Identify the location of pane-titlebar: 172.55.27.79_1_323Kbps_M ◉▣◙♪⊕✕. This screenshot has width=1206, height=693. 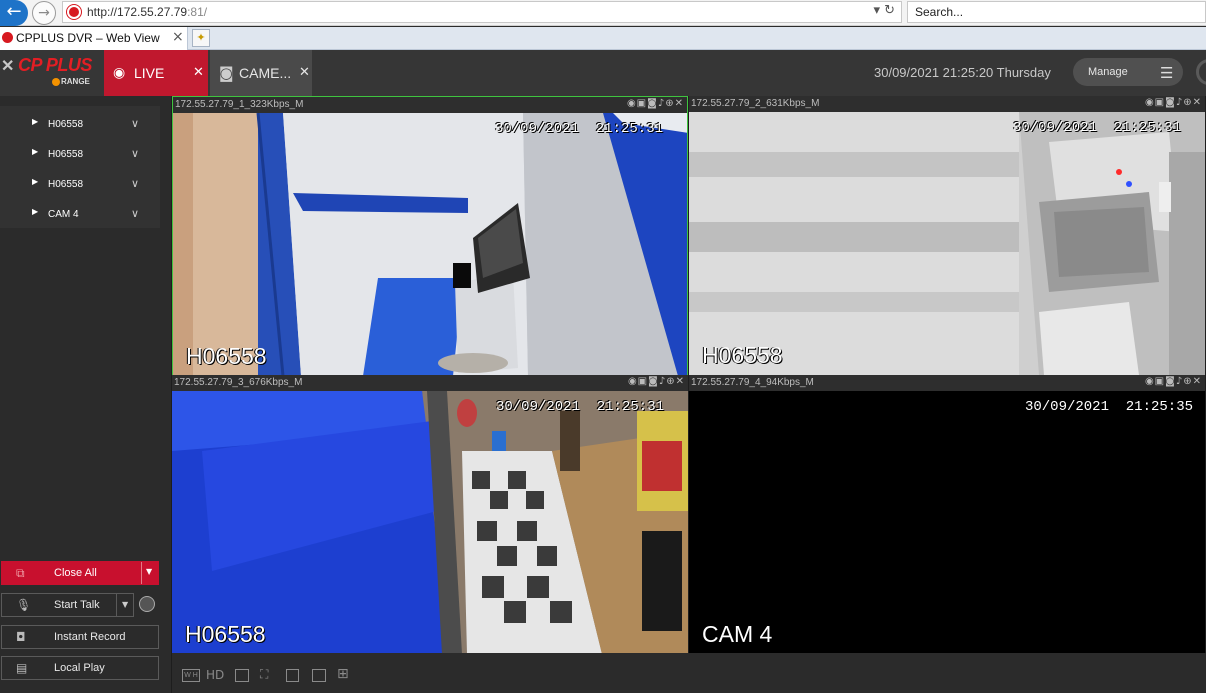
(430, 105).